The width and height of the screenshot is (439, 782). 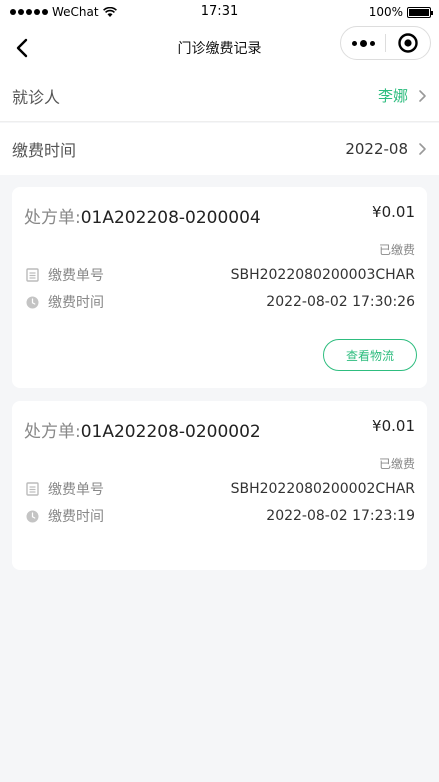 What do you see at coordinates (322, 275) in the screenshot?
I see `bill-number-value: SBH2022080200003CHAR` at bounding box center [322, 275].